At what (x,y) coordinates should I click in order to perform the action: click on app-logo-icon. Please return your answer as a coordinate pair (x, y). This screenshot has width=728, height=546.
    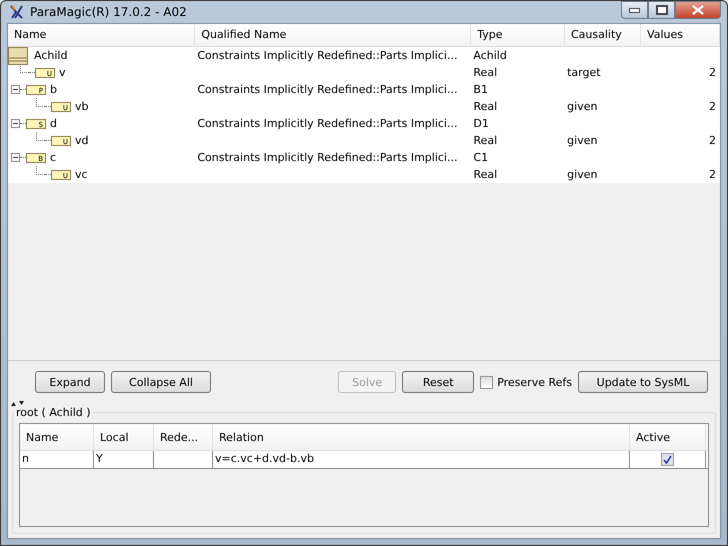
    Looking at the image, I should click on (17, 12).